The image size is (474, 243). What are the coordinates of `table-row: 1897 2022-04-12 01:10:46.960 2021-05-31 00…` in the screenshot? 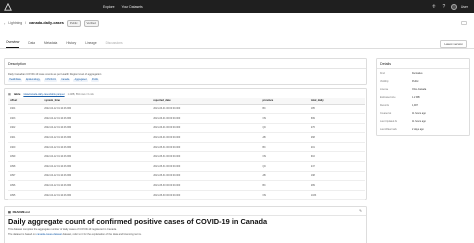 It's located at (186, 176).